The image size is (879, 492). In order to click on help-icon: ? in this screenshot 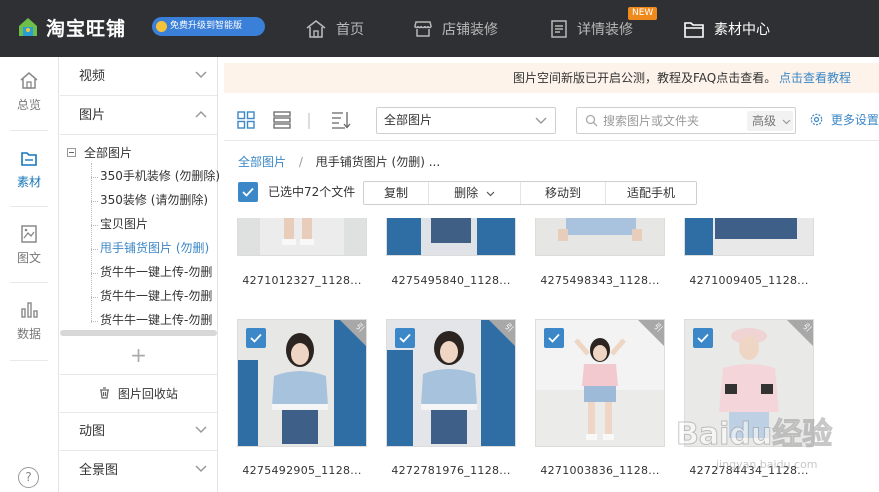, I will do `click(28, 477)`.